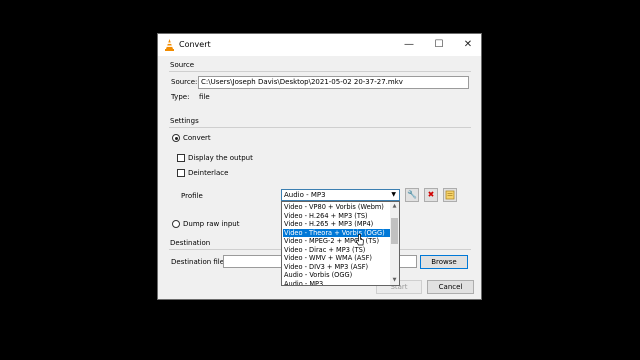 The height and width of the screenshot is (360, 640). What do you see at coordinates (320, 71) in the screenshot?
I see `source-divider` at bounding box center [320, 71].